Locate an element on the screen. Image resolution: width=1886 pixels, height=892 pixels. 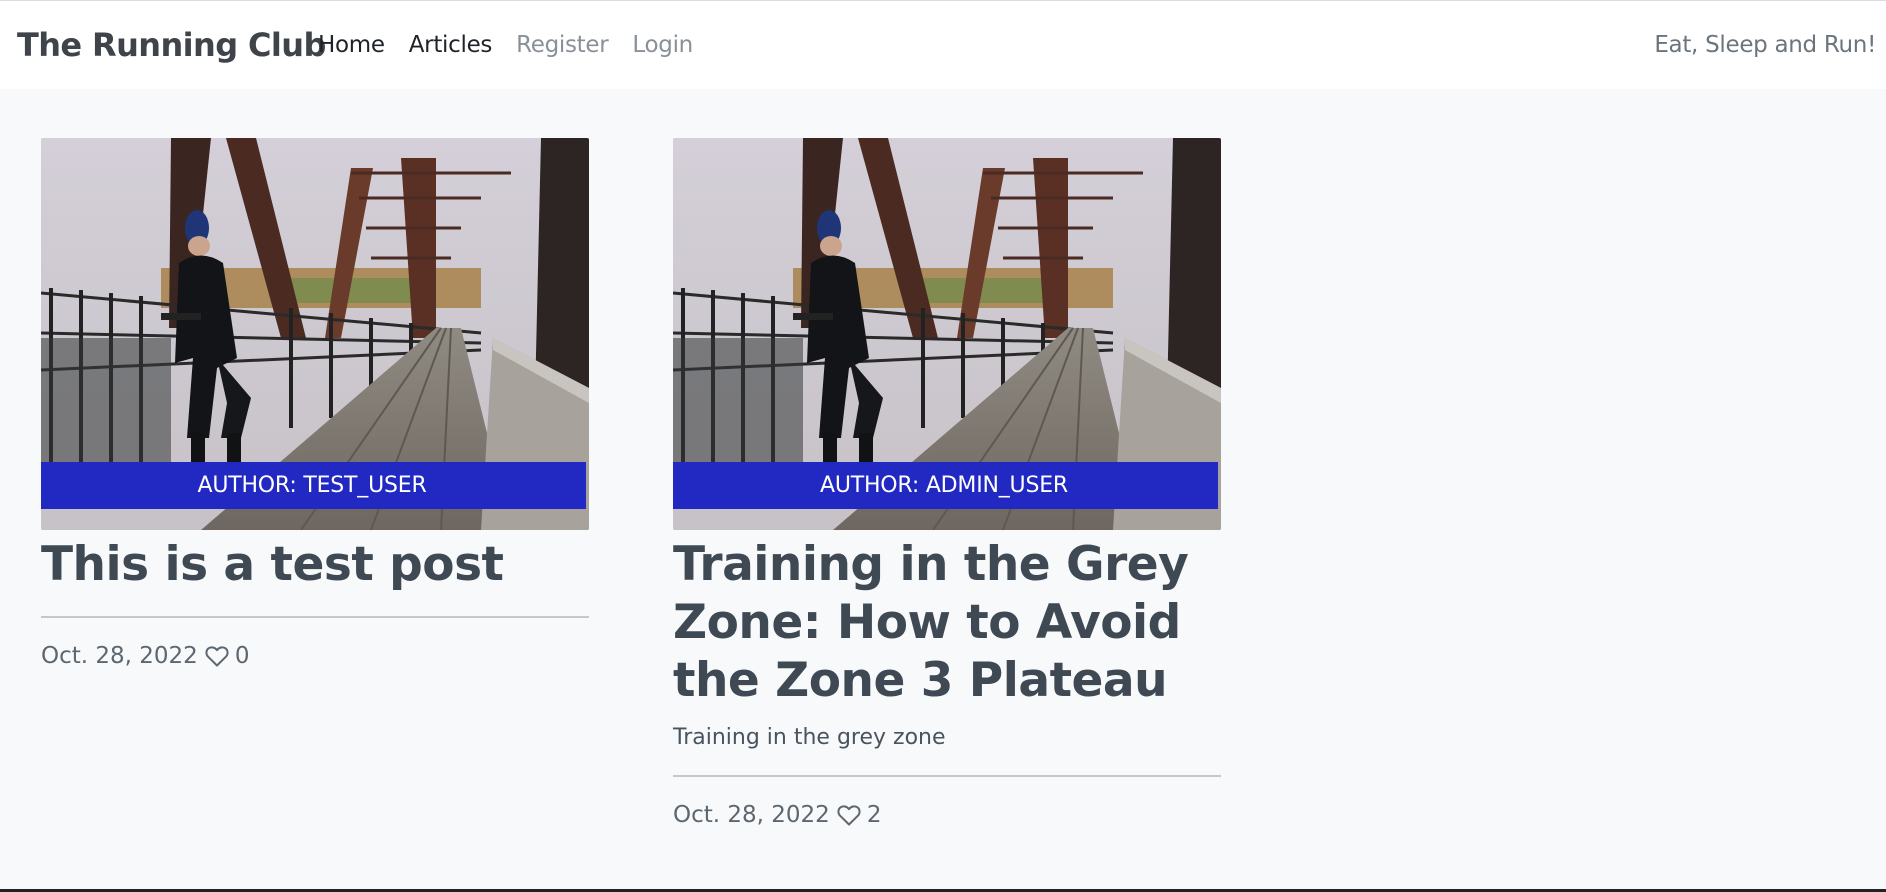
like-count: 0 is located at coordinates (242, 656).